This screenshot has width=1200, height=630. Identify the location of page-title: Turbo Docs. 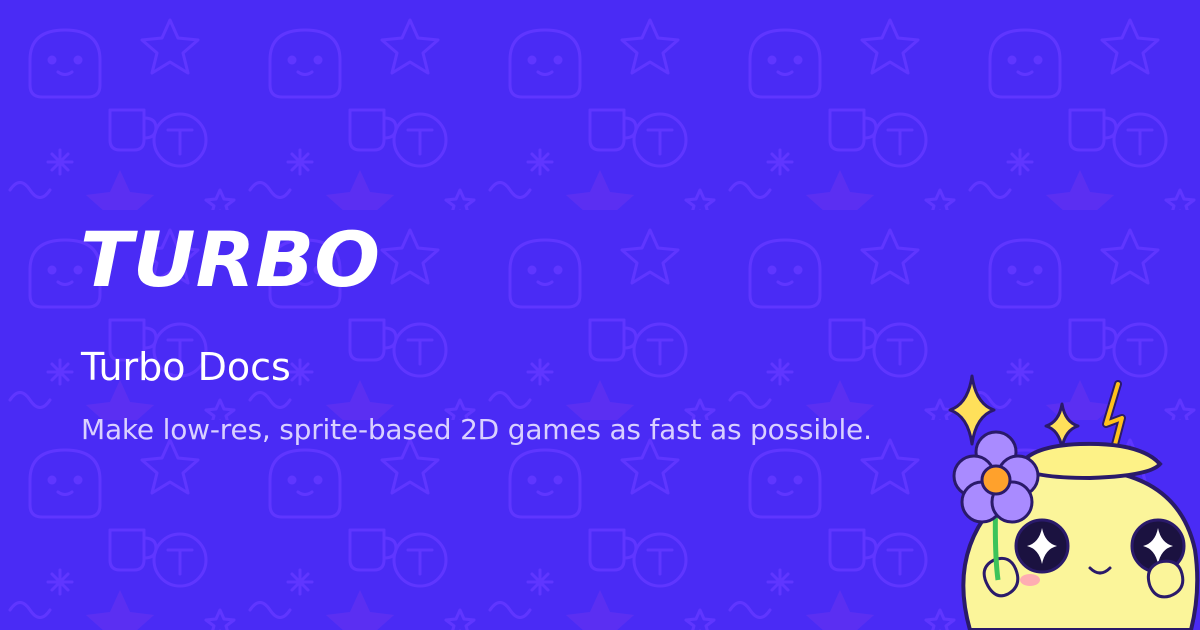
(186, 367).